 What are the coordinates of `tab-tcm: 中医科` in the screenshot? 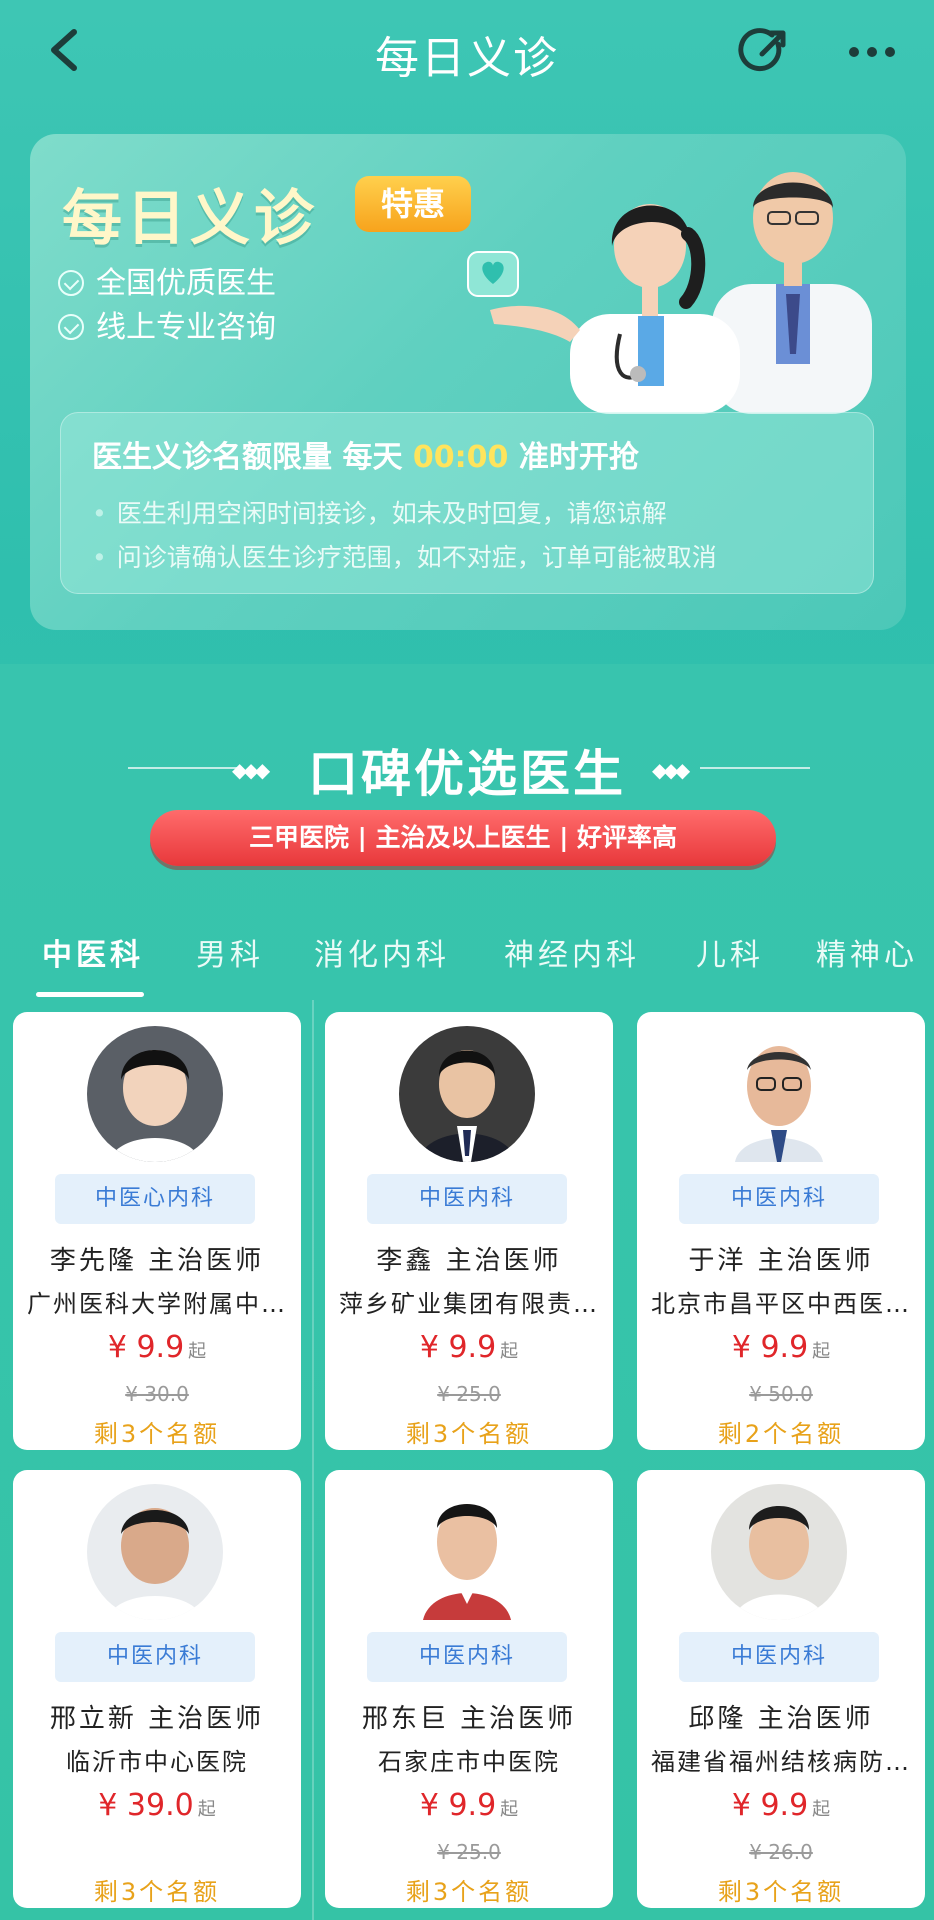 It's located at (93, 952).